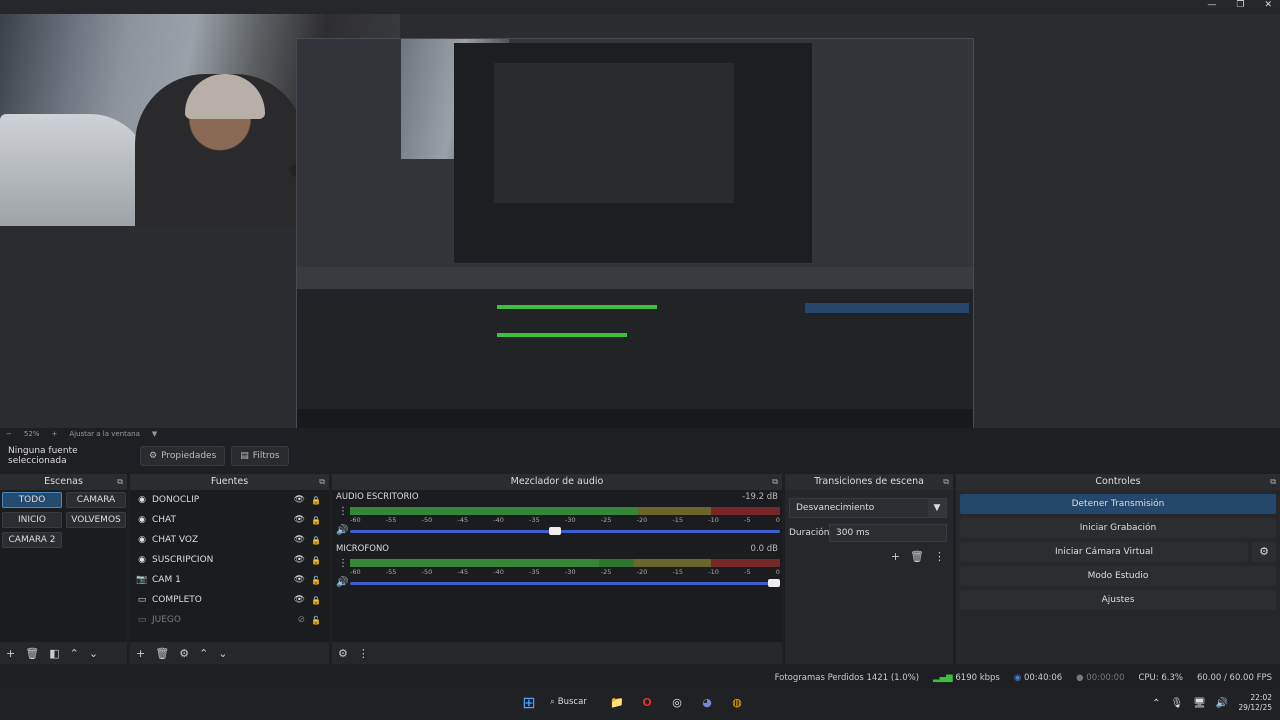 The height and width of the screenshot is (720, 1280). I want to click on tick-label: -35, so click(534, 572).